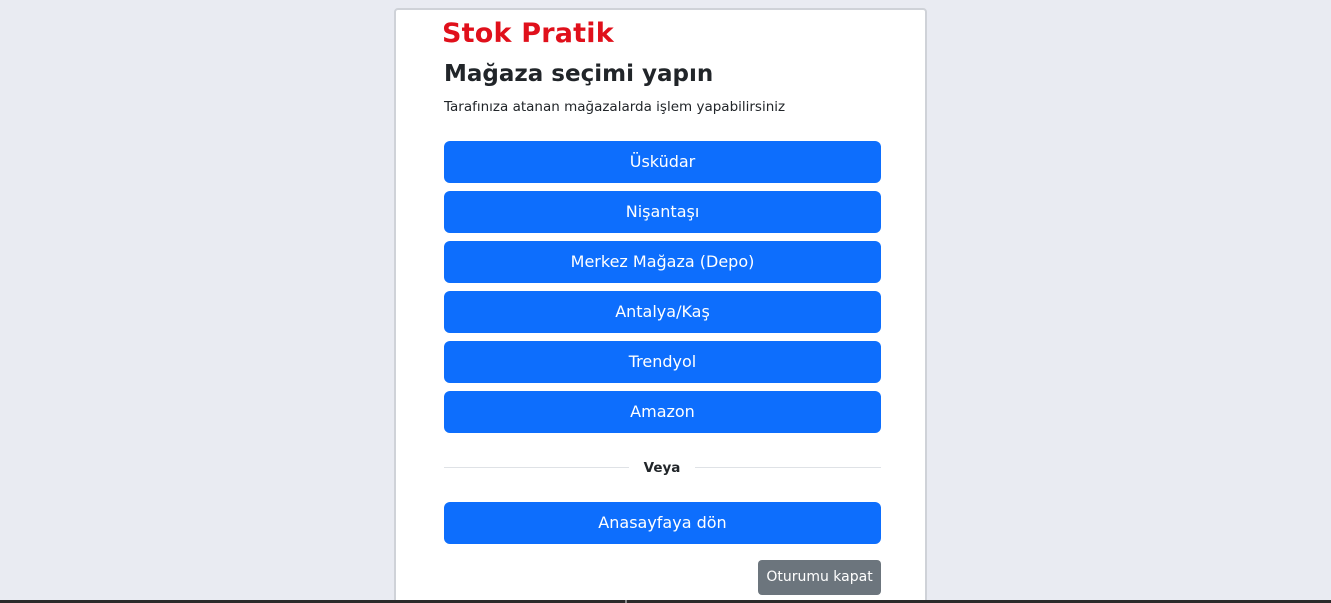  Describe the element at coordinates (662, 212) in the screenshot. I see `store-button-nisantasi: Nişantaşı` at that location.